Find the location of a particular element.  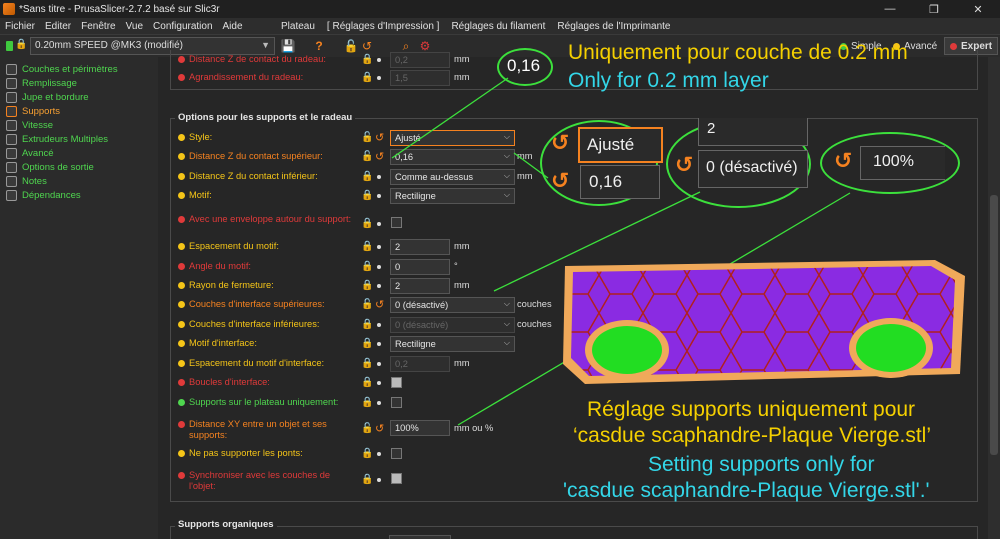

sidebar-item-label: Extrudeurs Multiples is located at coordinates (65, 139).